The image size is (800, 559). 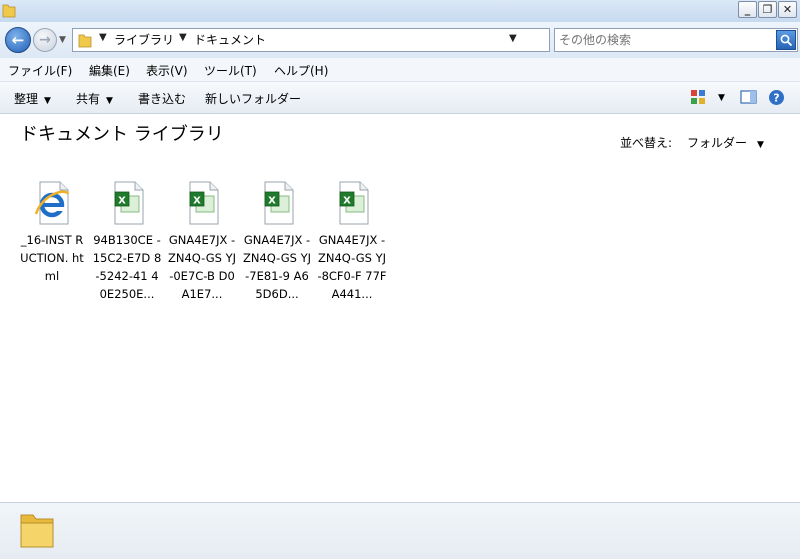 I want to click on search-box, so click(x=676, y=40).